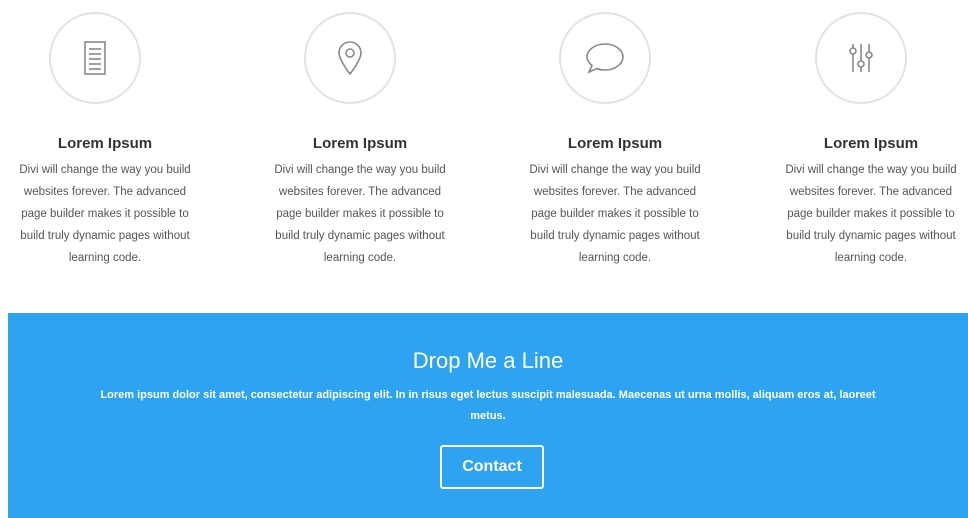 The image size is (968, 518). I want to click on document-icon, so click(95, 58).